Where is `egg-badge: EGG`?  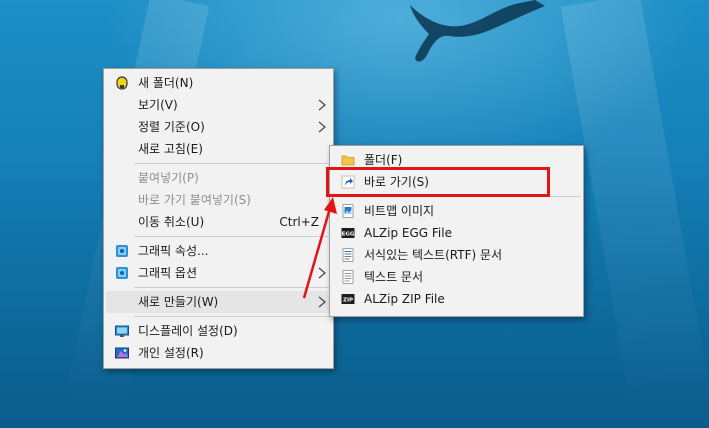 egg-badge: EGG is located at coordinates (348, 235).